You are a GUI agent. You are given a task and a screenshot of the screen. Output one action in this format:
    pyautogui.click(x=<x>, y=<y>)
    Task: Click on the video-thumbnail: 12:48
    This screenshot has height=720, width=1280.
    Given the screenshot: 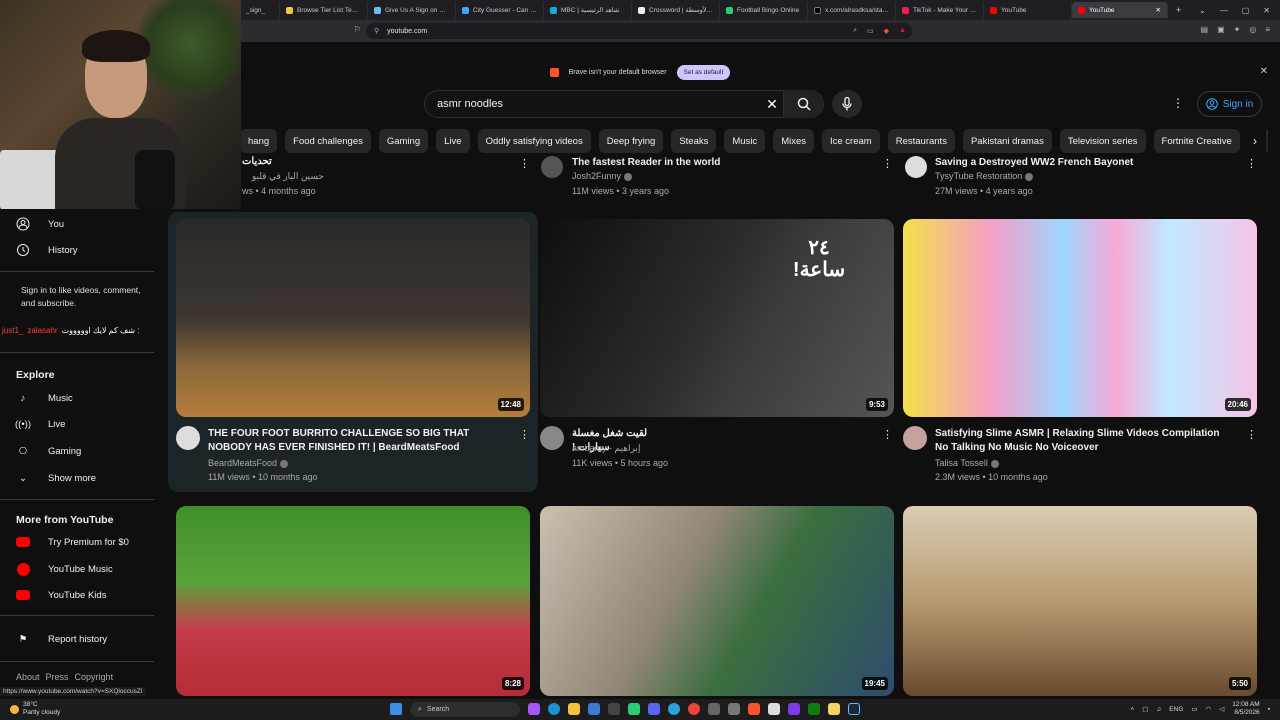 What is the action you would take?
    pyautogui.click(x=353, y=318)
    